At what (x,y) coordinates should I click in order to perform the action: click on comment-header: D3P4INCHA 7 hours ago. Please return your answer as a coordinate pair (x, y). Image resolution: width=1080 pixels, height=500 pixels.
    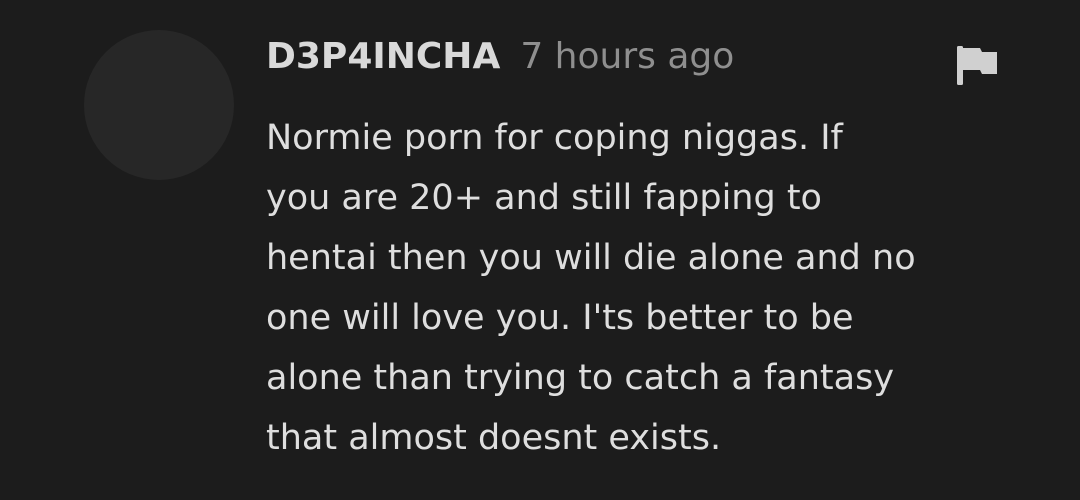
    Looking at the image, I should click on (500, 62).